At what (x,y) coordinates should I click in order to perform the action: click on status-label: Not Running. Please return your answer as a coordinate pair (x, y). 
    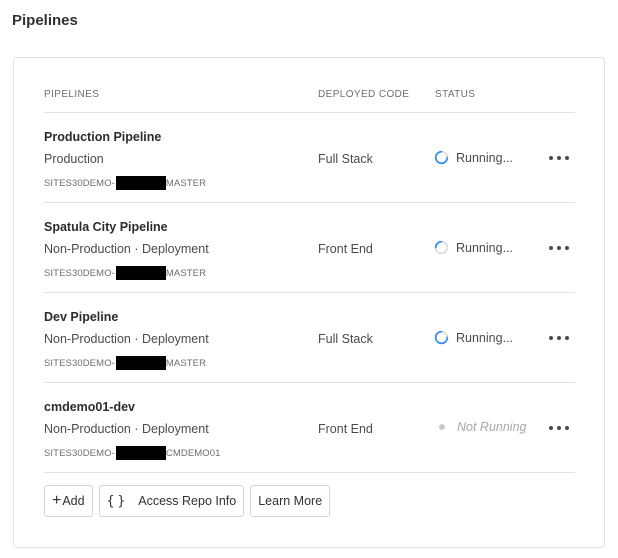
    Looking at the image, I should click on (492, 427).